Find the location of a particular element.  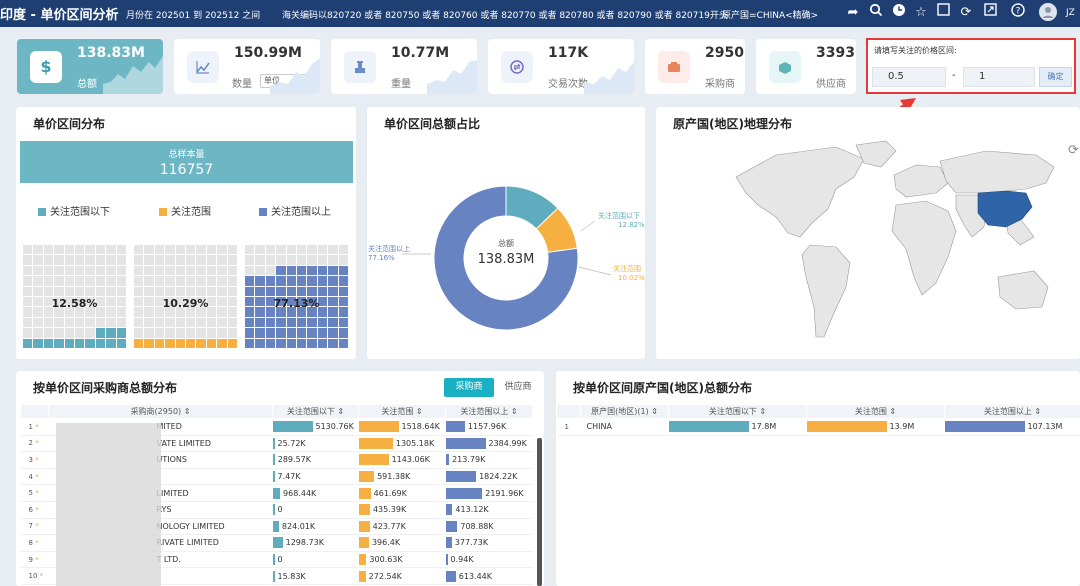

user-name: JZ is located at coordinates (1070, 13).